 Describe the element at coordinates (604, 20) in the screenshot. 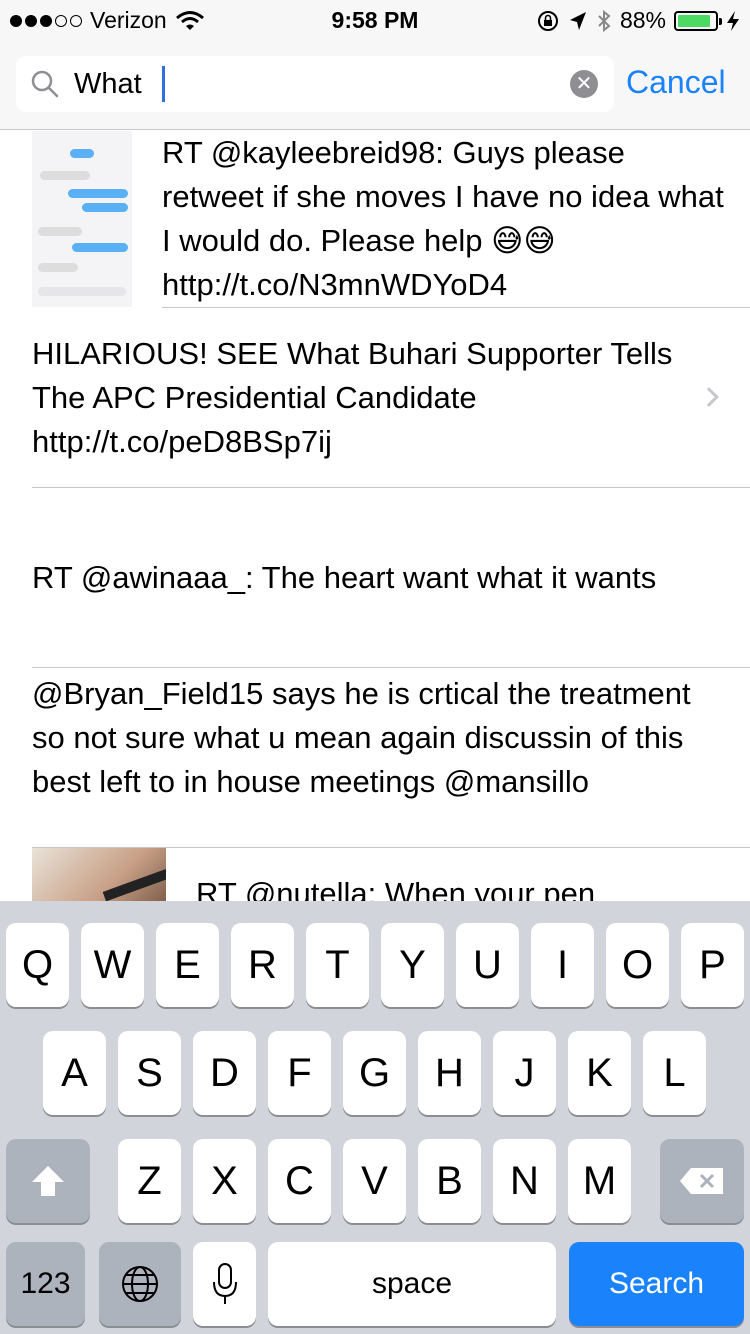

I see `bluetooth-icon` at that location.